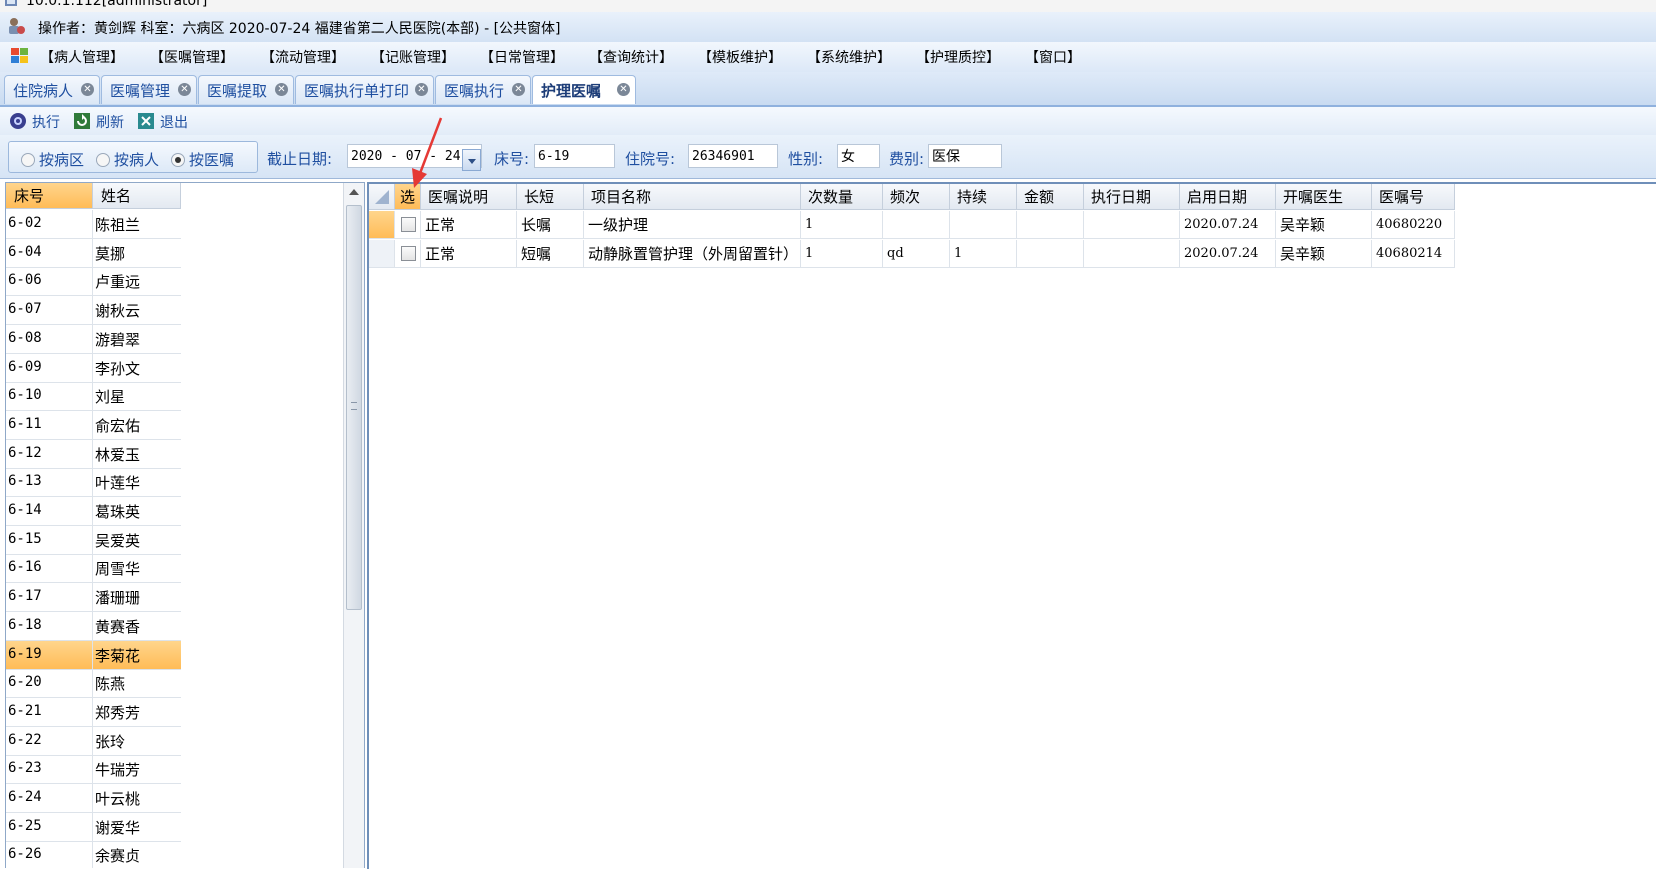  Describe the element at coordinates (1132, 197) in the screenshot. I see `column-header-exec-date: 执行日期` at that location.